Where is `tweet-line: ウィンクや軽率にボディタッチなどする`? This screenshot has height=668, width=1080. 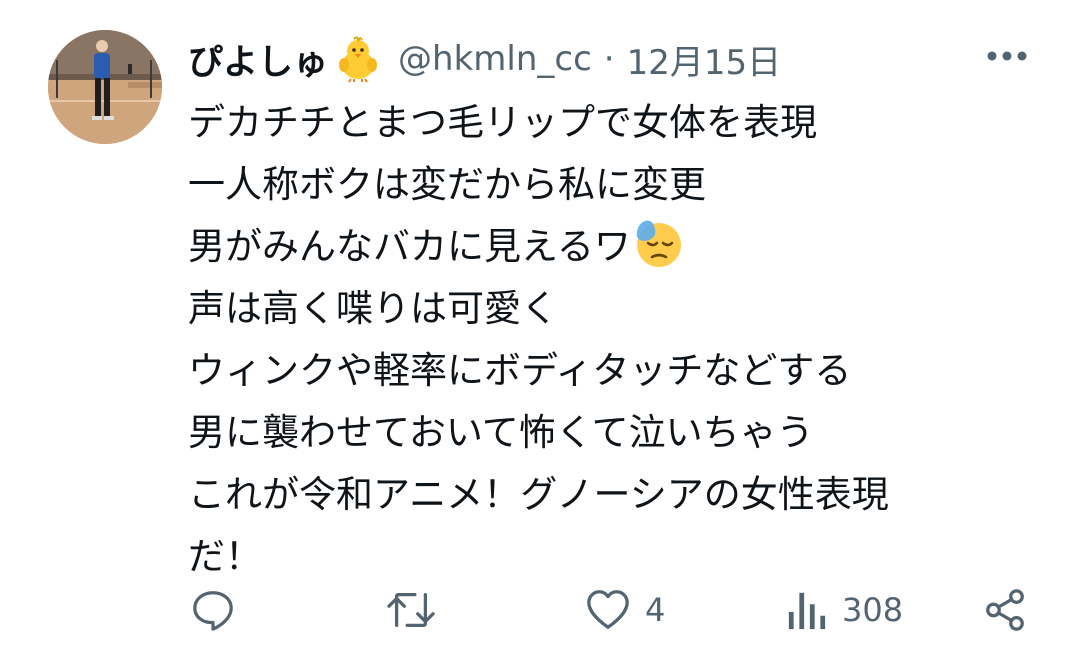 tweet-line: ウィンクや軽率にボディタッチなどする is located at coordinates (520, 370).